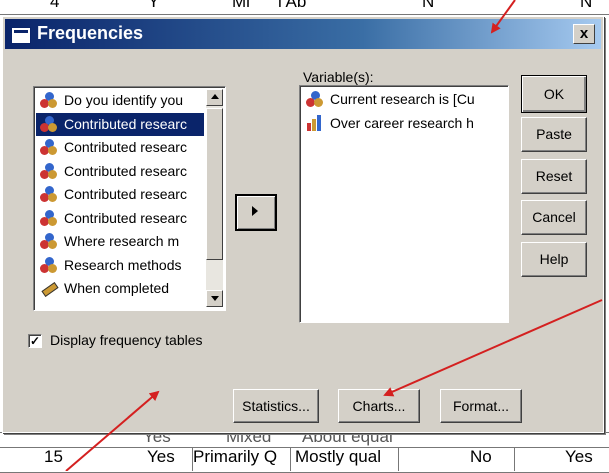  I want to click on source-variable-item: When completed, so click(120, 289).